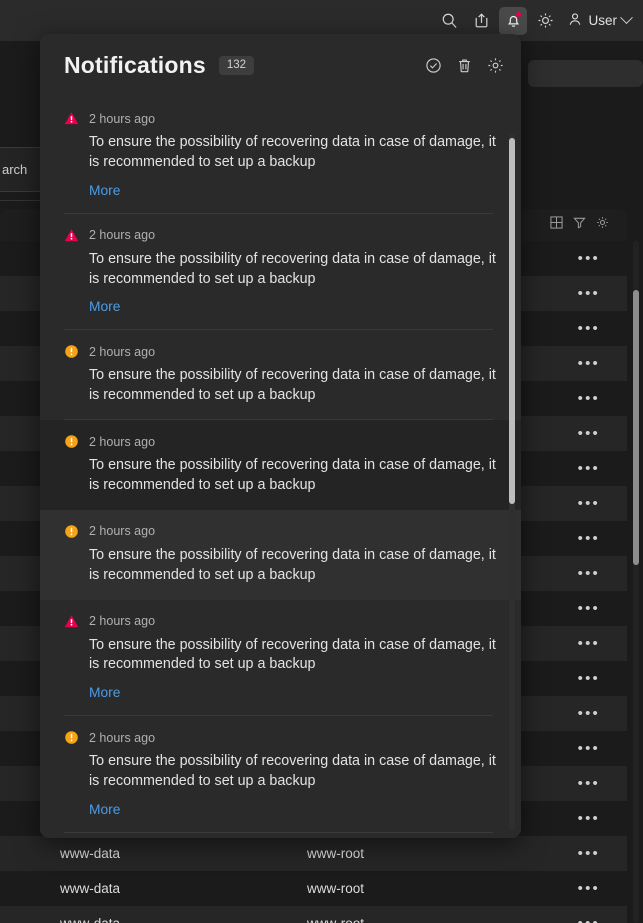 The width and height of the screenshot is (643, 923). I want to click on chevron-down-icon, so click(626, 18).